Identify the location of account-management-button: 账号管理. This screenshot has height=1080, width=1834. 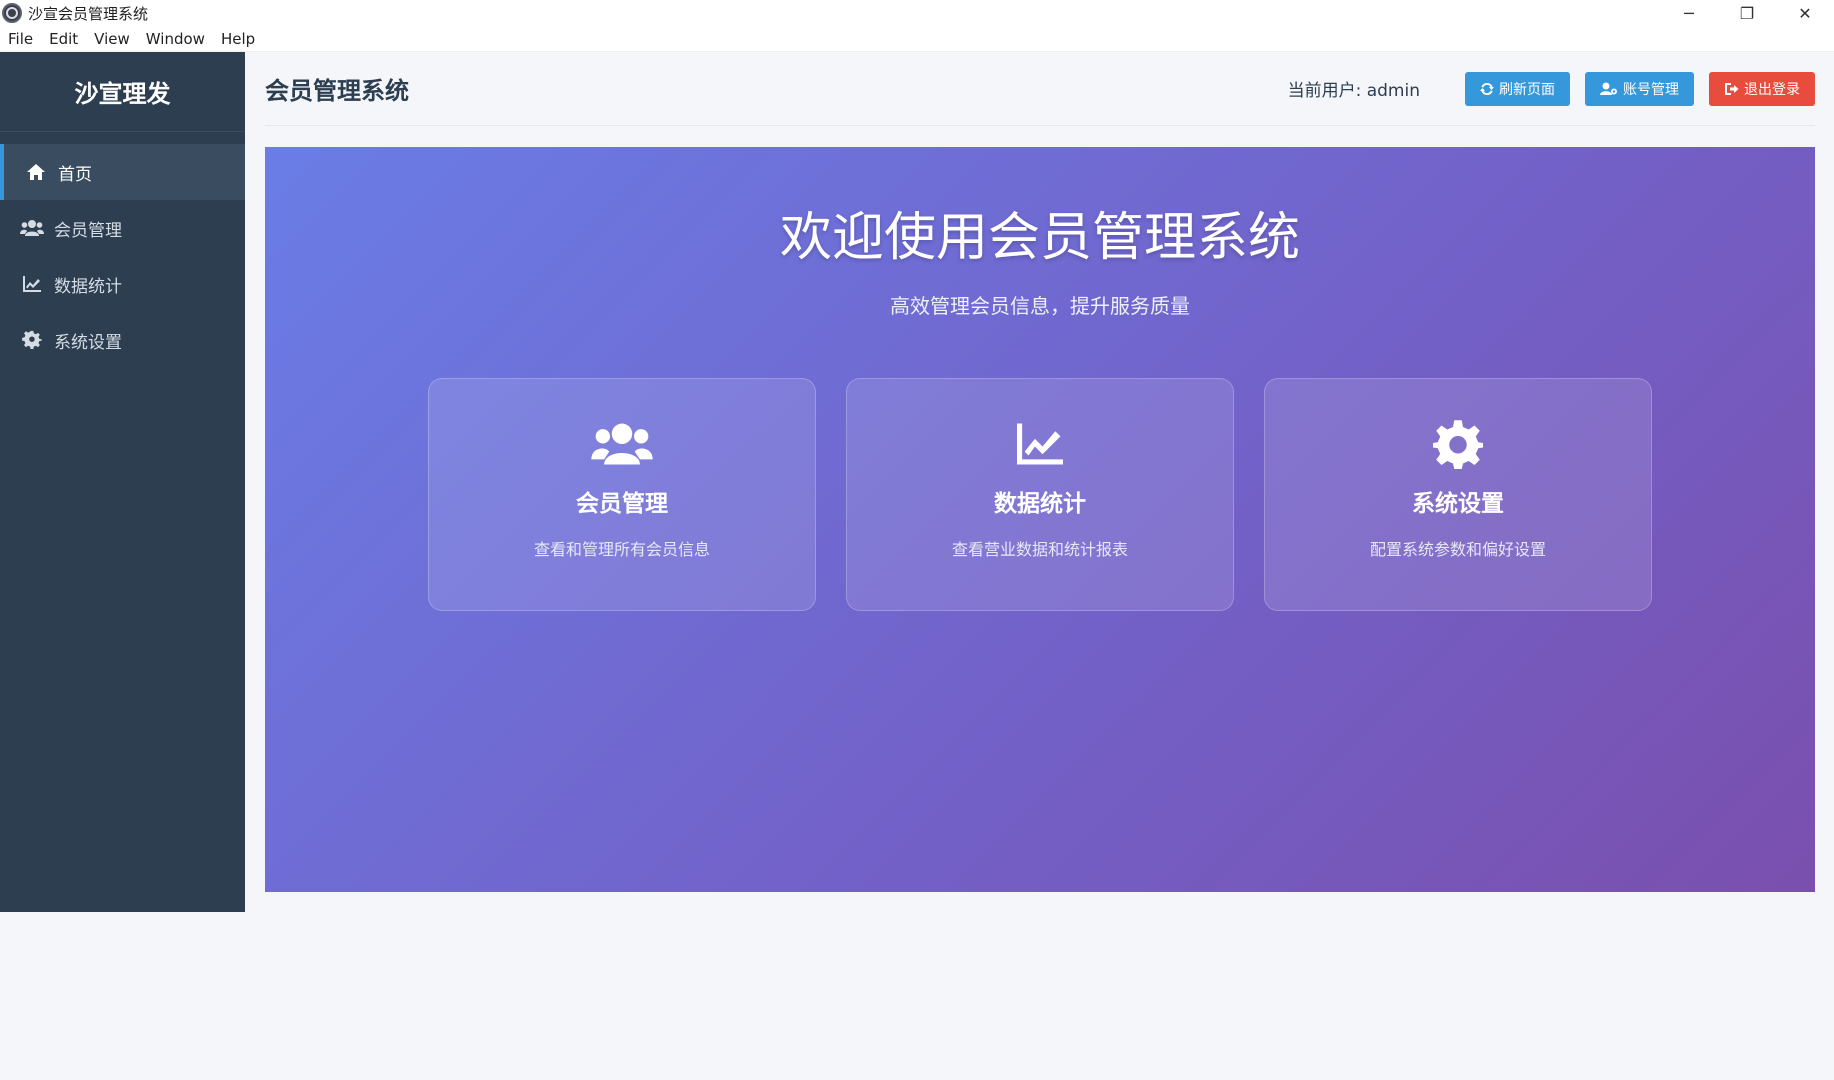
(1639, 88).